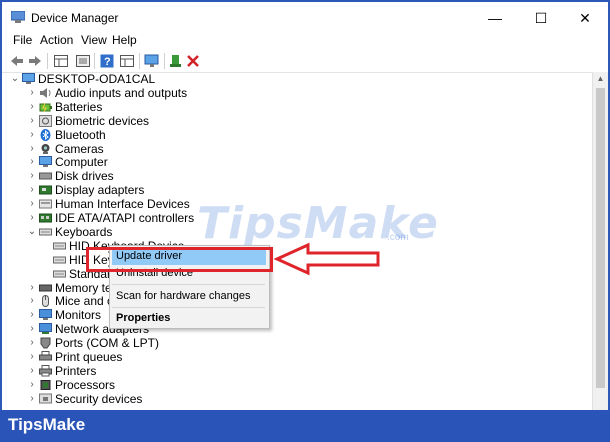  Describe the element at coordinates (45, 93) in the screenshot. I see `speaker-icon` at that location.